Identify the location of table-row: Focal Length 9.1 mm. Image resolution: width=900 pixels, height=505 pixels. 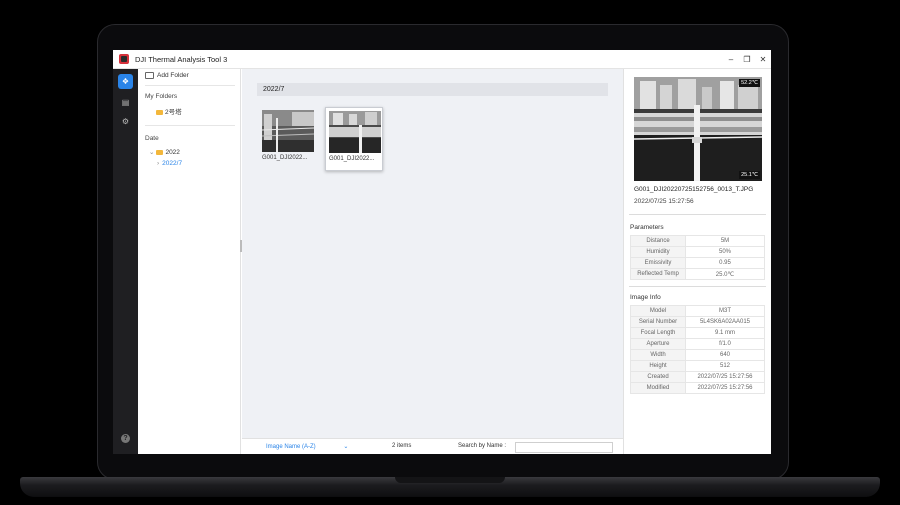
(697, 333).